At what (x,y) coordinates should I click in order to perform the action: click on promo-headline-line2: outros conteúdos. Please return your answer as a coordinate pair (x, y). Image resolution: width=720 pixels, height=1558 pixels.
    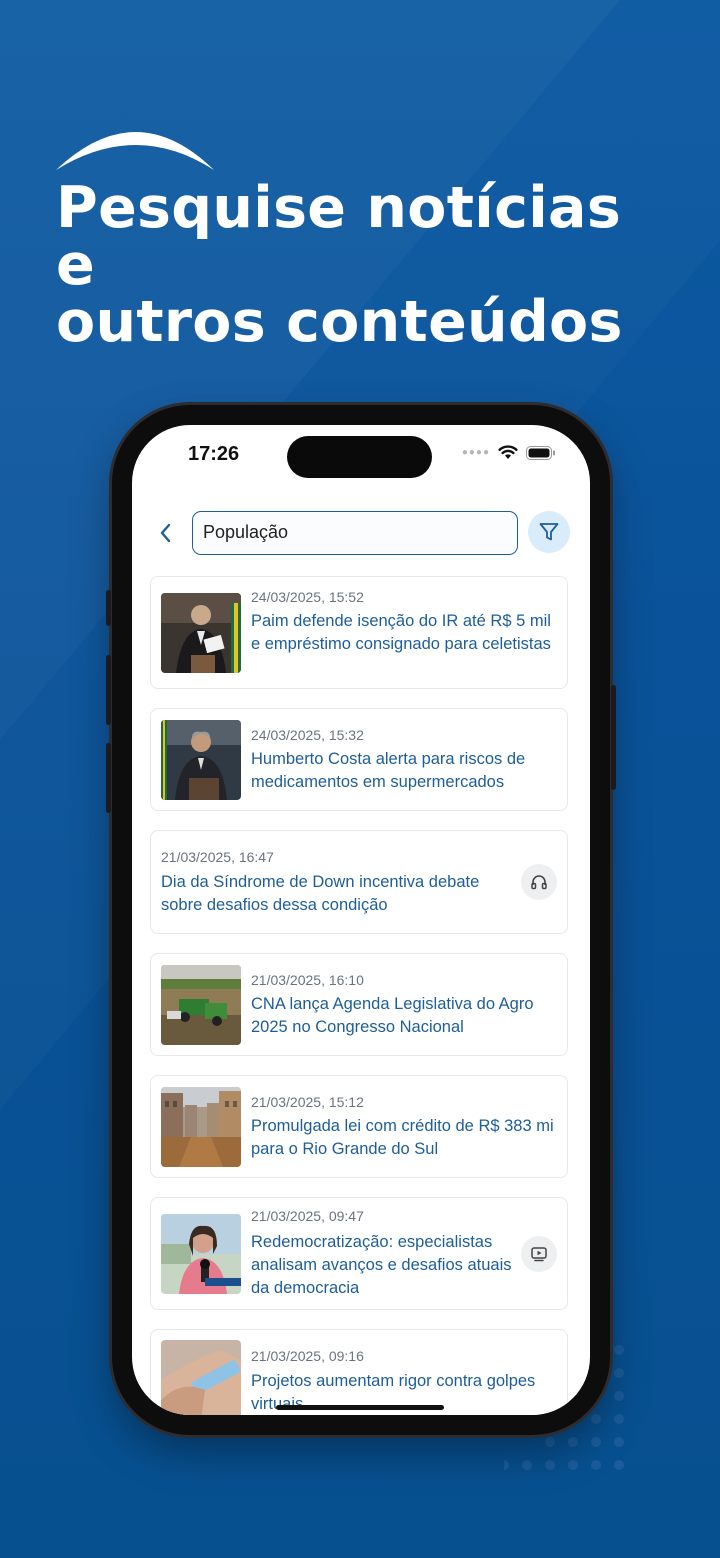
    Looking at the image, I should click on (339, 322).